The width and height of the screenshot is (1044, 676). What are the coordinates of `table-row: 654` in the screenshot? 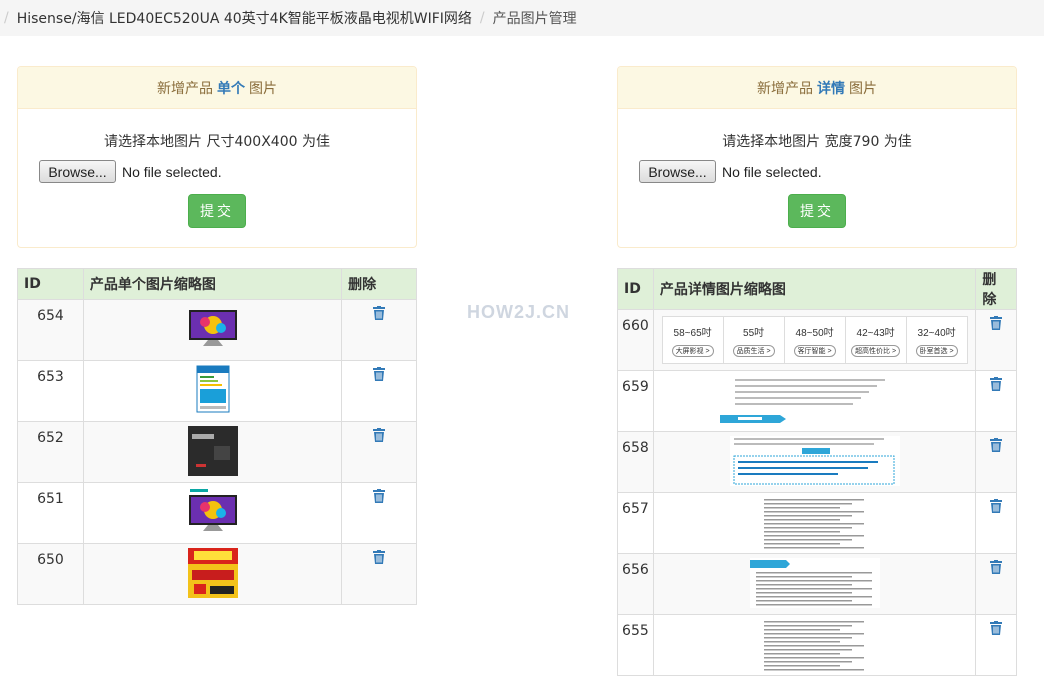 It's located at (217, 330).